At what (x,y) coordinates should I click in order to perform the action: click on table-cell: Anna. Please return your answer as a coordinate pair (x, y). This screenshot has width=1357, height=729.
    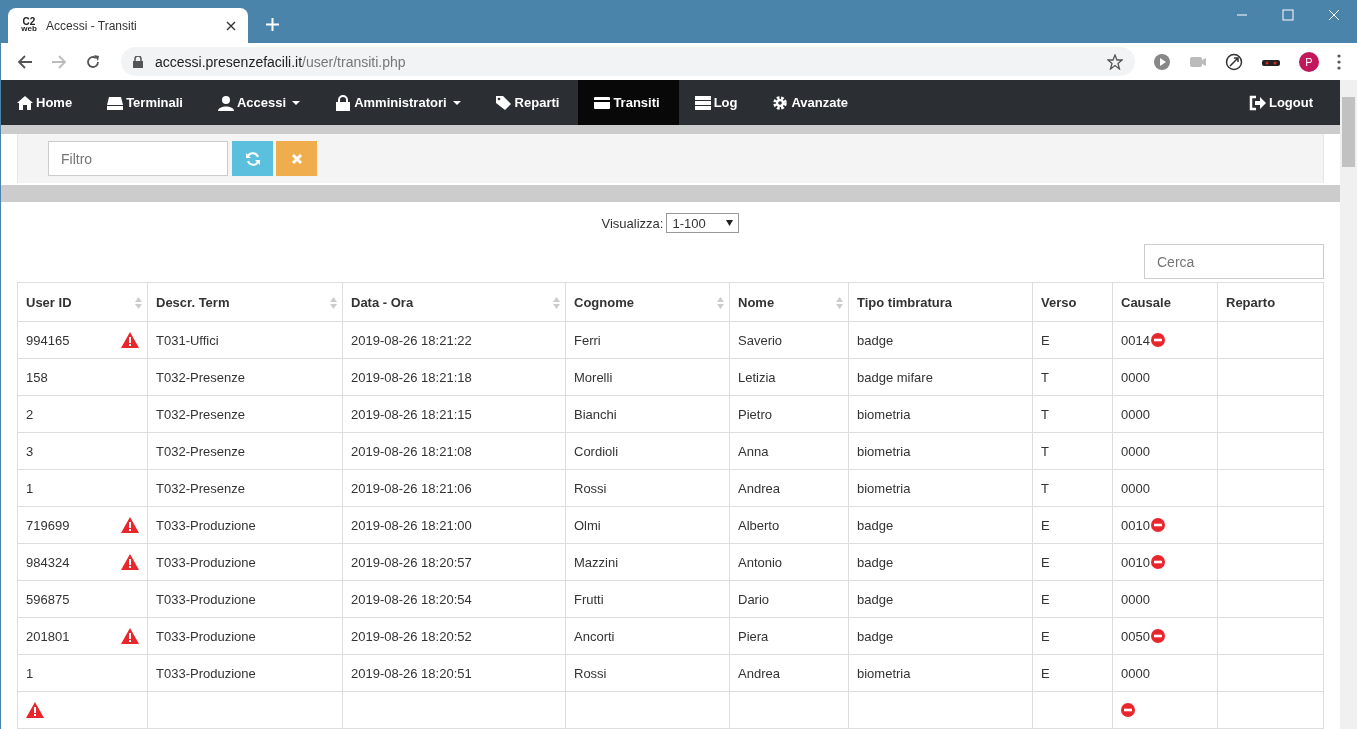
    Looking at the image, I should click on (789, 451).